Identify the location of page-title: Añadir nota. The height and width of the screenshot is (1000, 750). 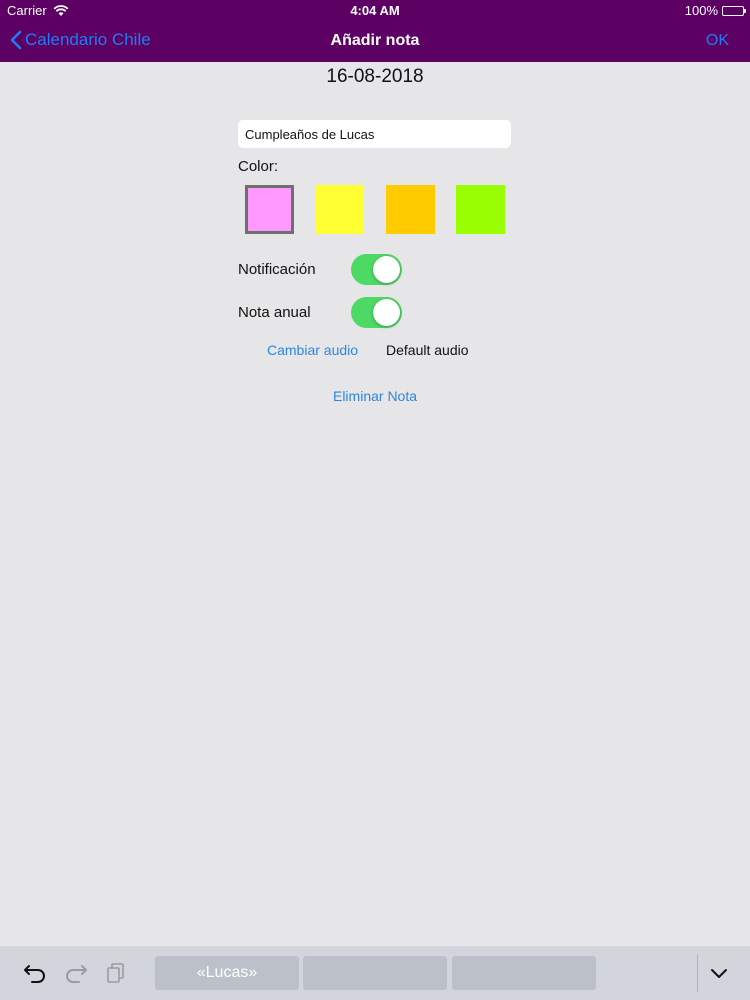
(375, 40).